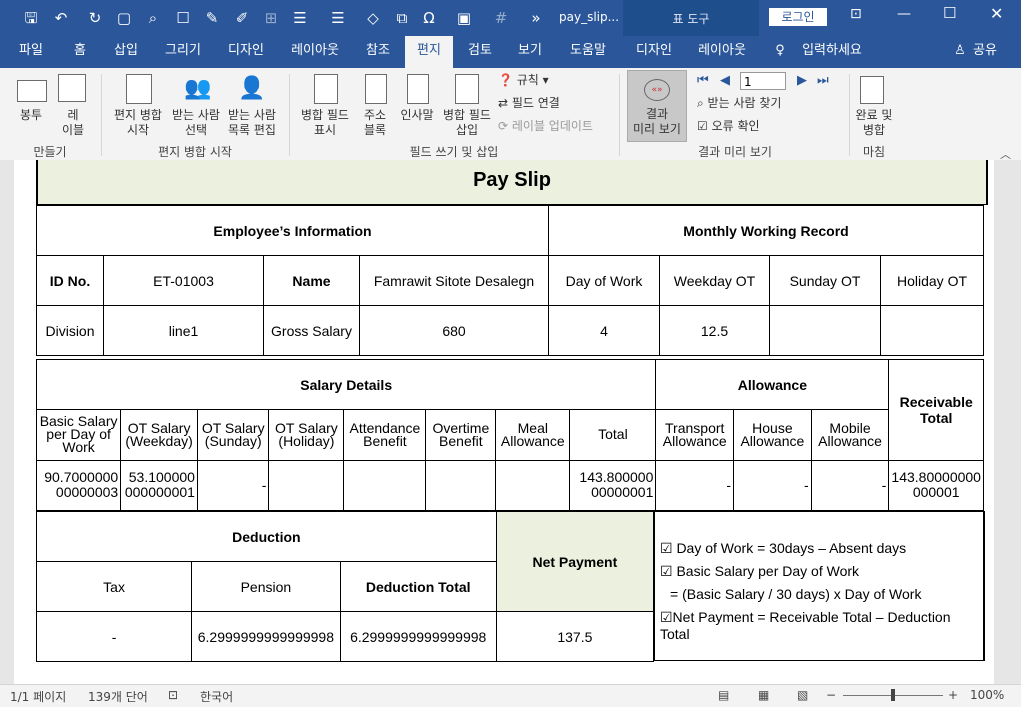  What do you see at coordinates (874, 123) in the screenshot?
I see `finish-merge-button: 완료 및 병합` at bounding box center [874, 123].